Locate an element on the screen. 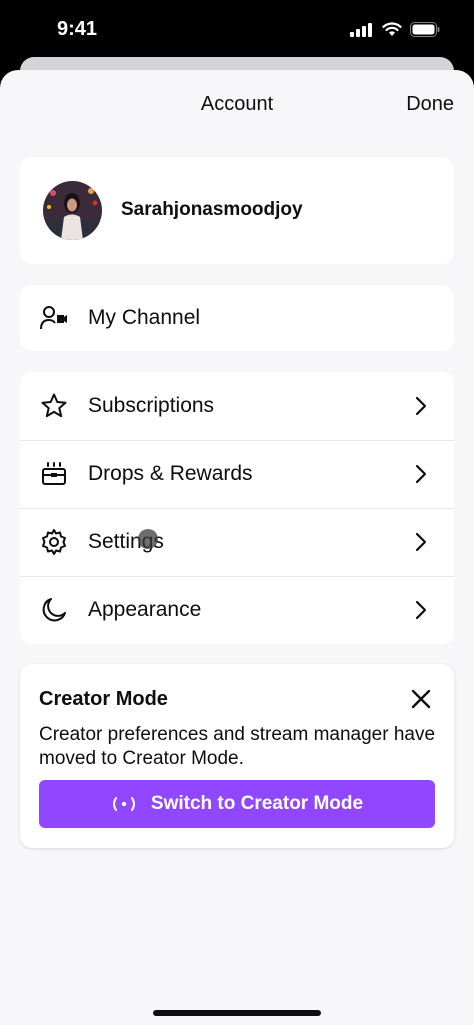 The height and width of the screenshot is (1025, 474). close-icon is located at coordinates (421, 699).